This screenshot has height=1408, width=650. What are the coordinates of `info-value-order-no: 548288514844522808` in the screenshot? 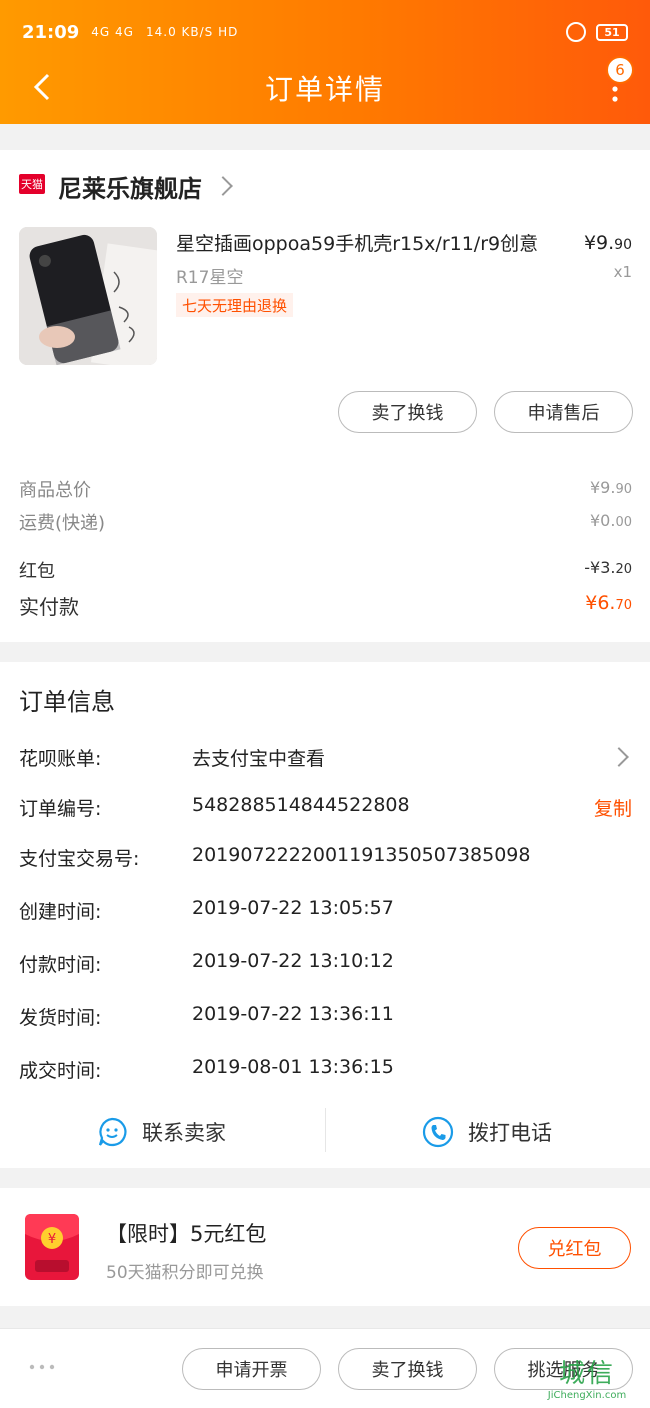 It's located at (301, 805).